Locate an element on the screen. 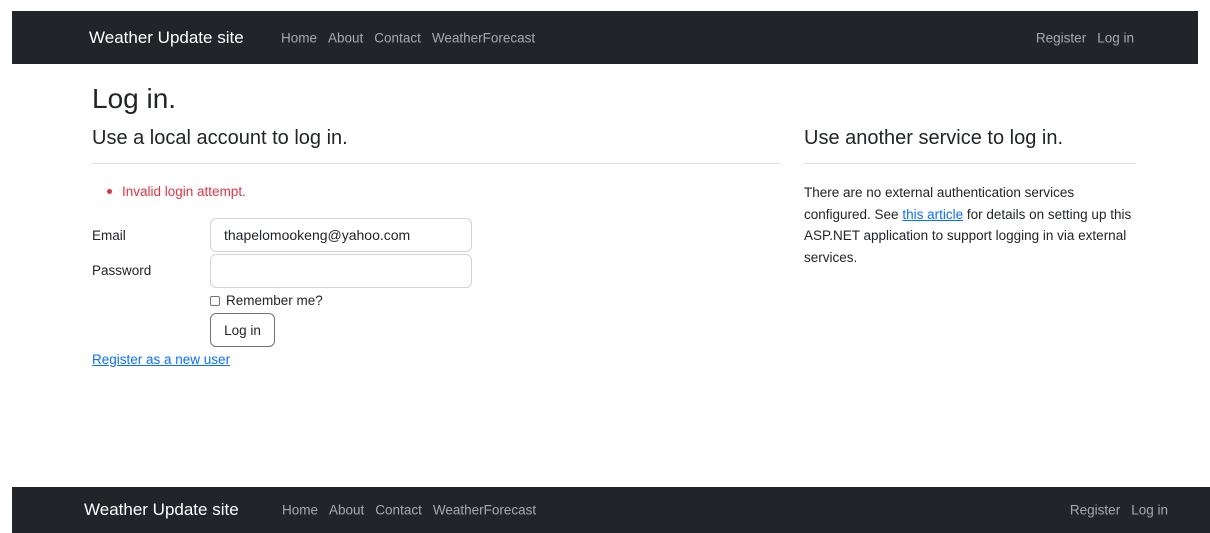 This screenshot has width=1210, height=533. remember-label: Remember me? is located at coordinates (274, 300).